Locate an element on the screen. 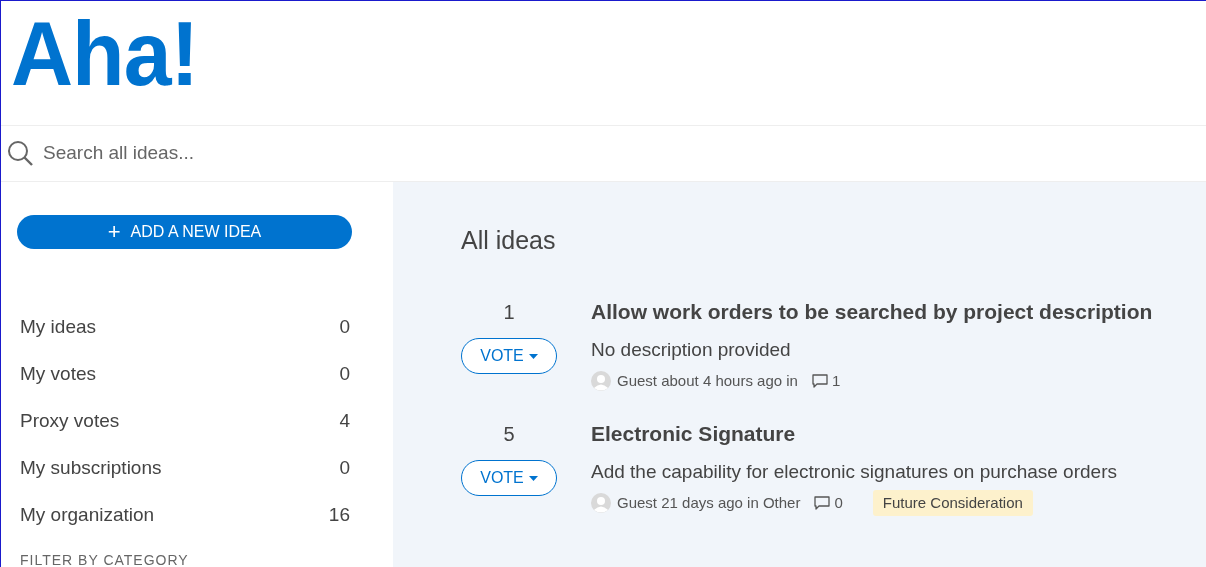 This screenshot has width=1206, height=567. vote-count: 1 is located at coordinates (509, 312).